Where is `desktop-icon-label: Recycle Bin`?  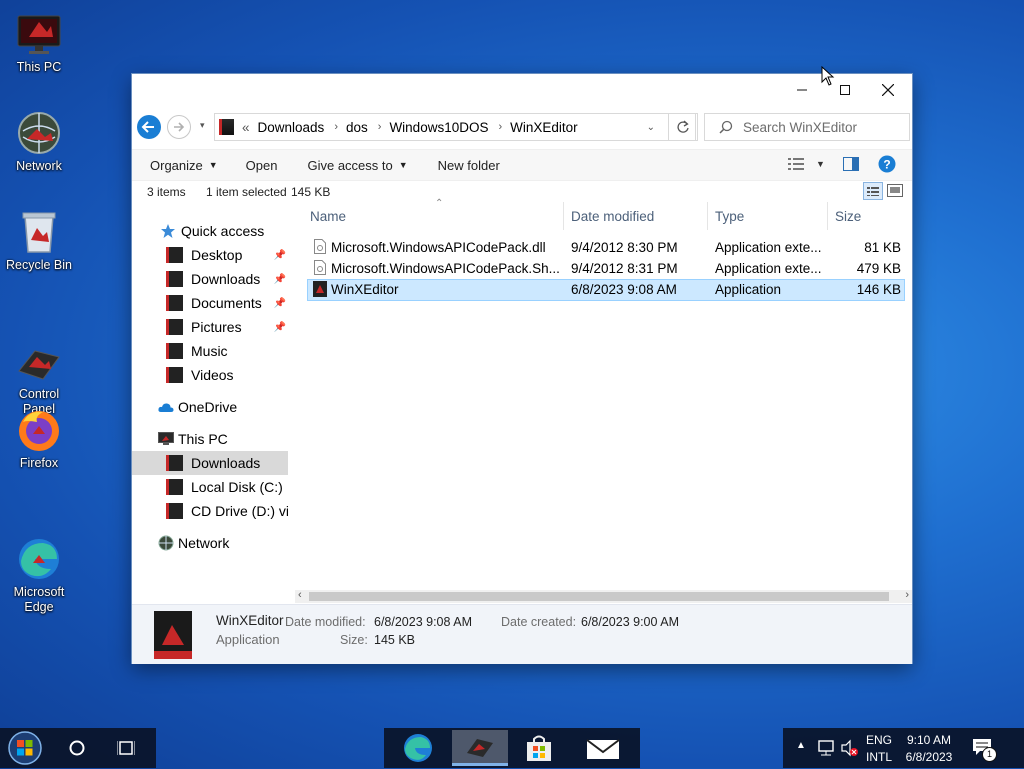 desktop-icon-label: Recycle Bin is located at coordinates (39, 265).